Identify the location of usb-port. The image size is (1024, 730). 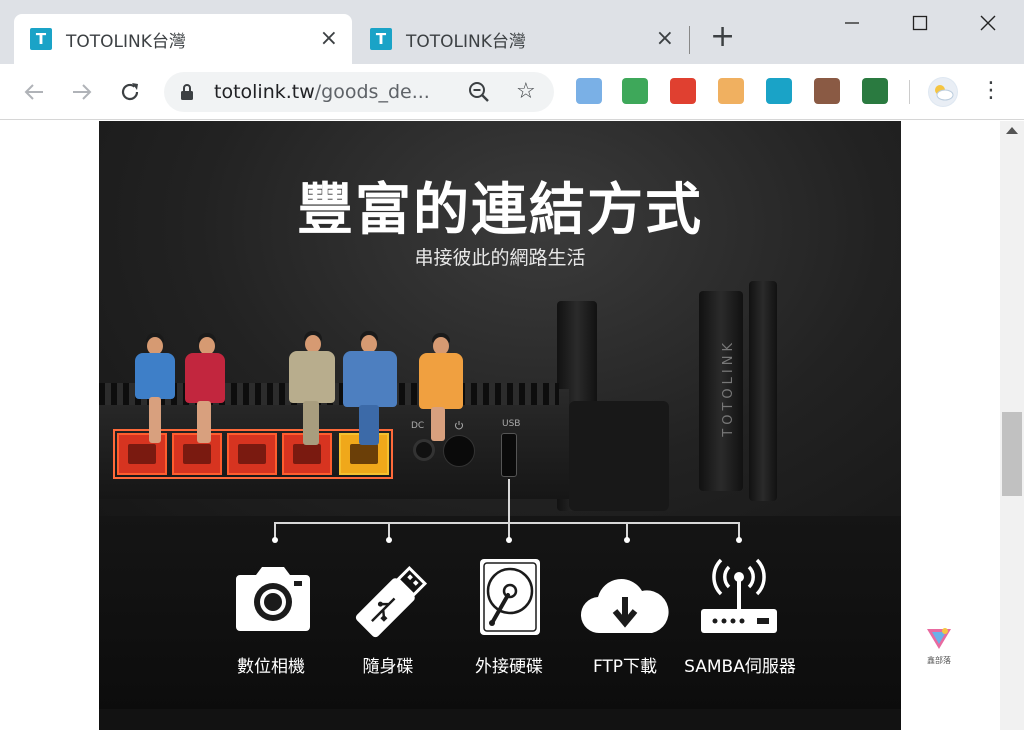
(509, 455).